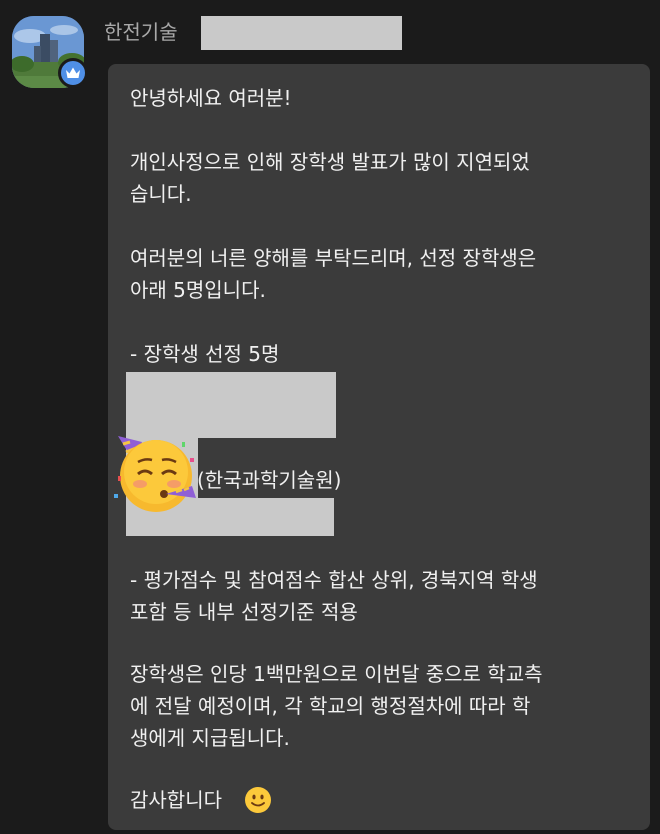 The width and height of the screenshot is (660, 834). Describe the element at coordinates (231, 405) in the screenshot. I see `winner-names-redaction` at that location.